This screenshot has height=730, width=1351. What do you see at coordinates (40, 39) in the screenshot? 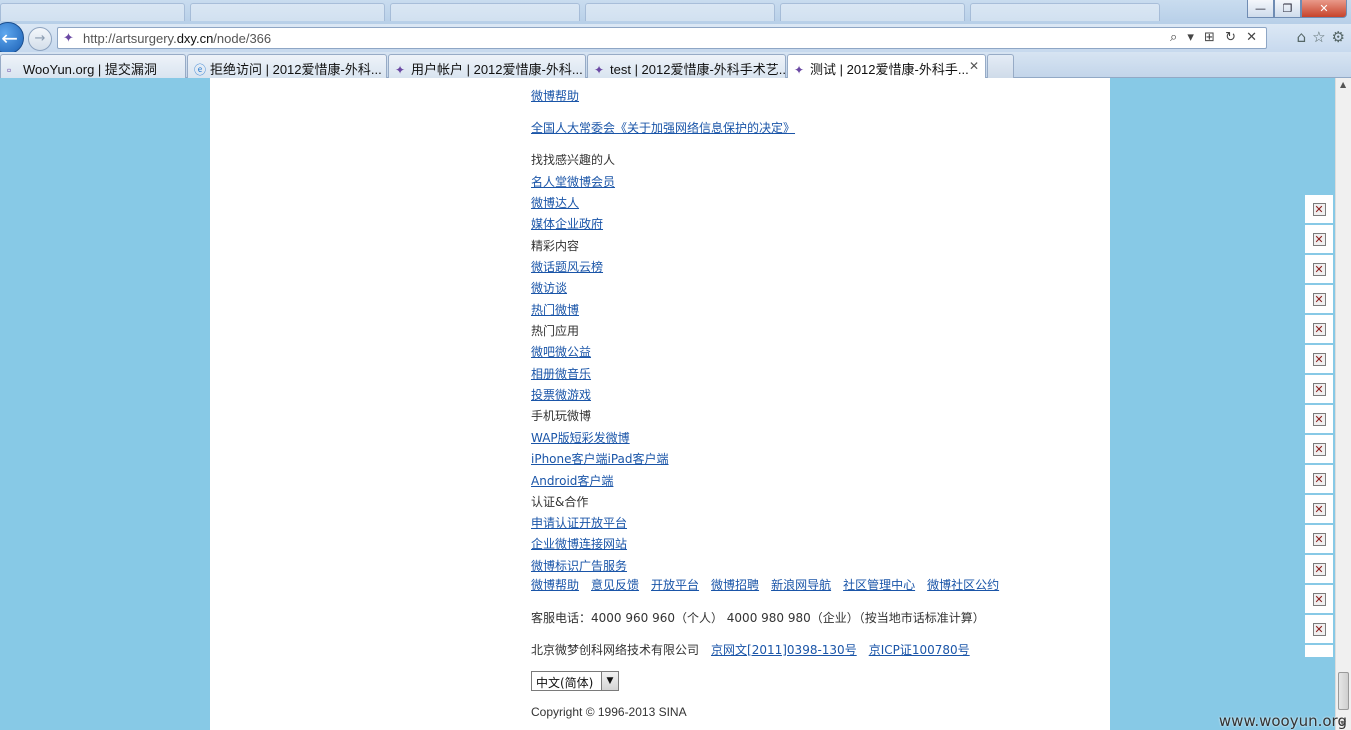
I see `forward-button: →` at bounding box center [40, 39].